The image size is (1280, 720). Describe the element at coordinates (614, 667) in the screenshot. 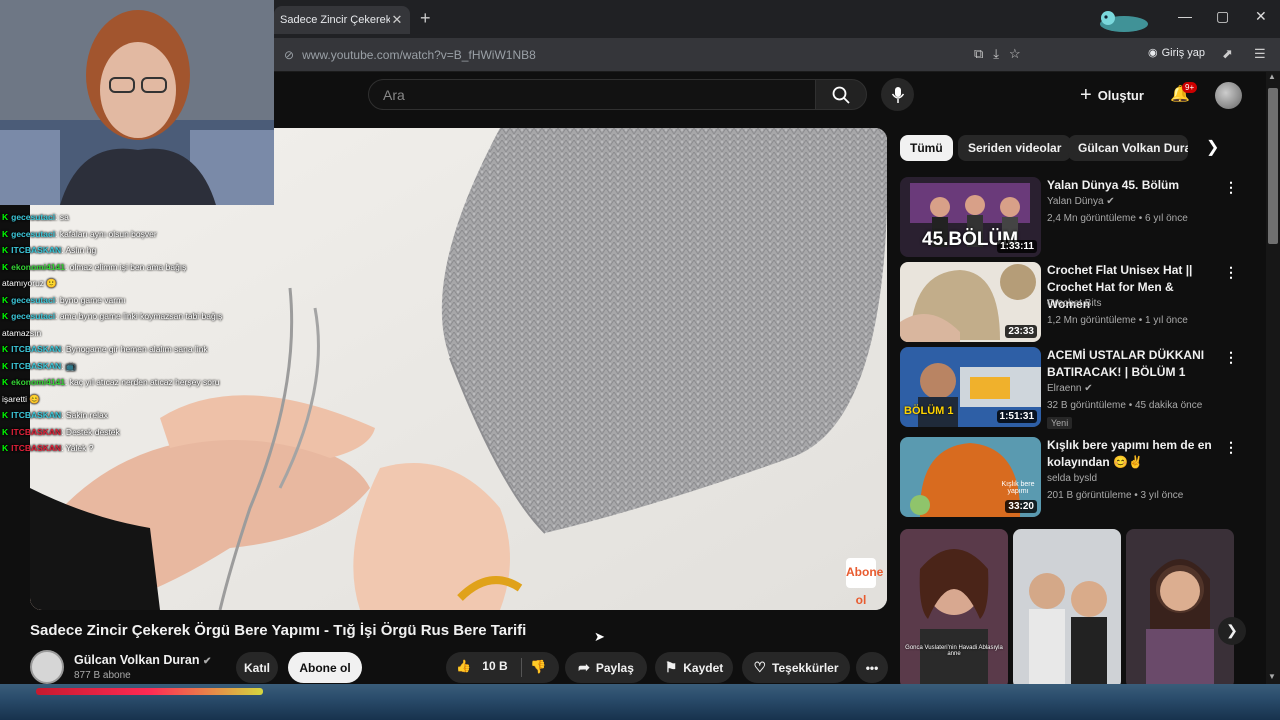

I see `share-label: Paylaş` at that location.